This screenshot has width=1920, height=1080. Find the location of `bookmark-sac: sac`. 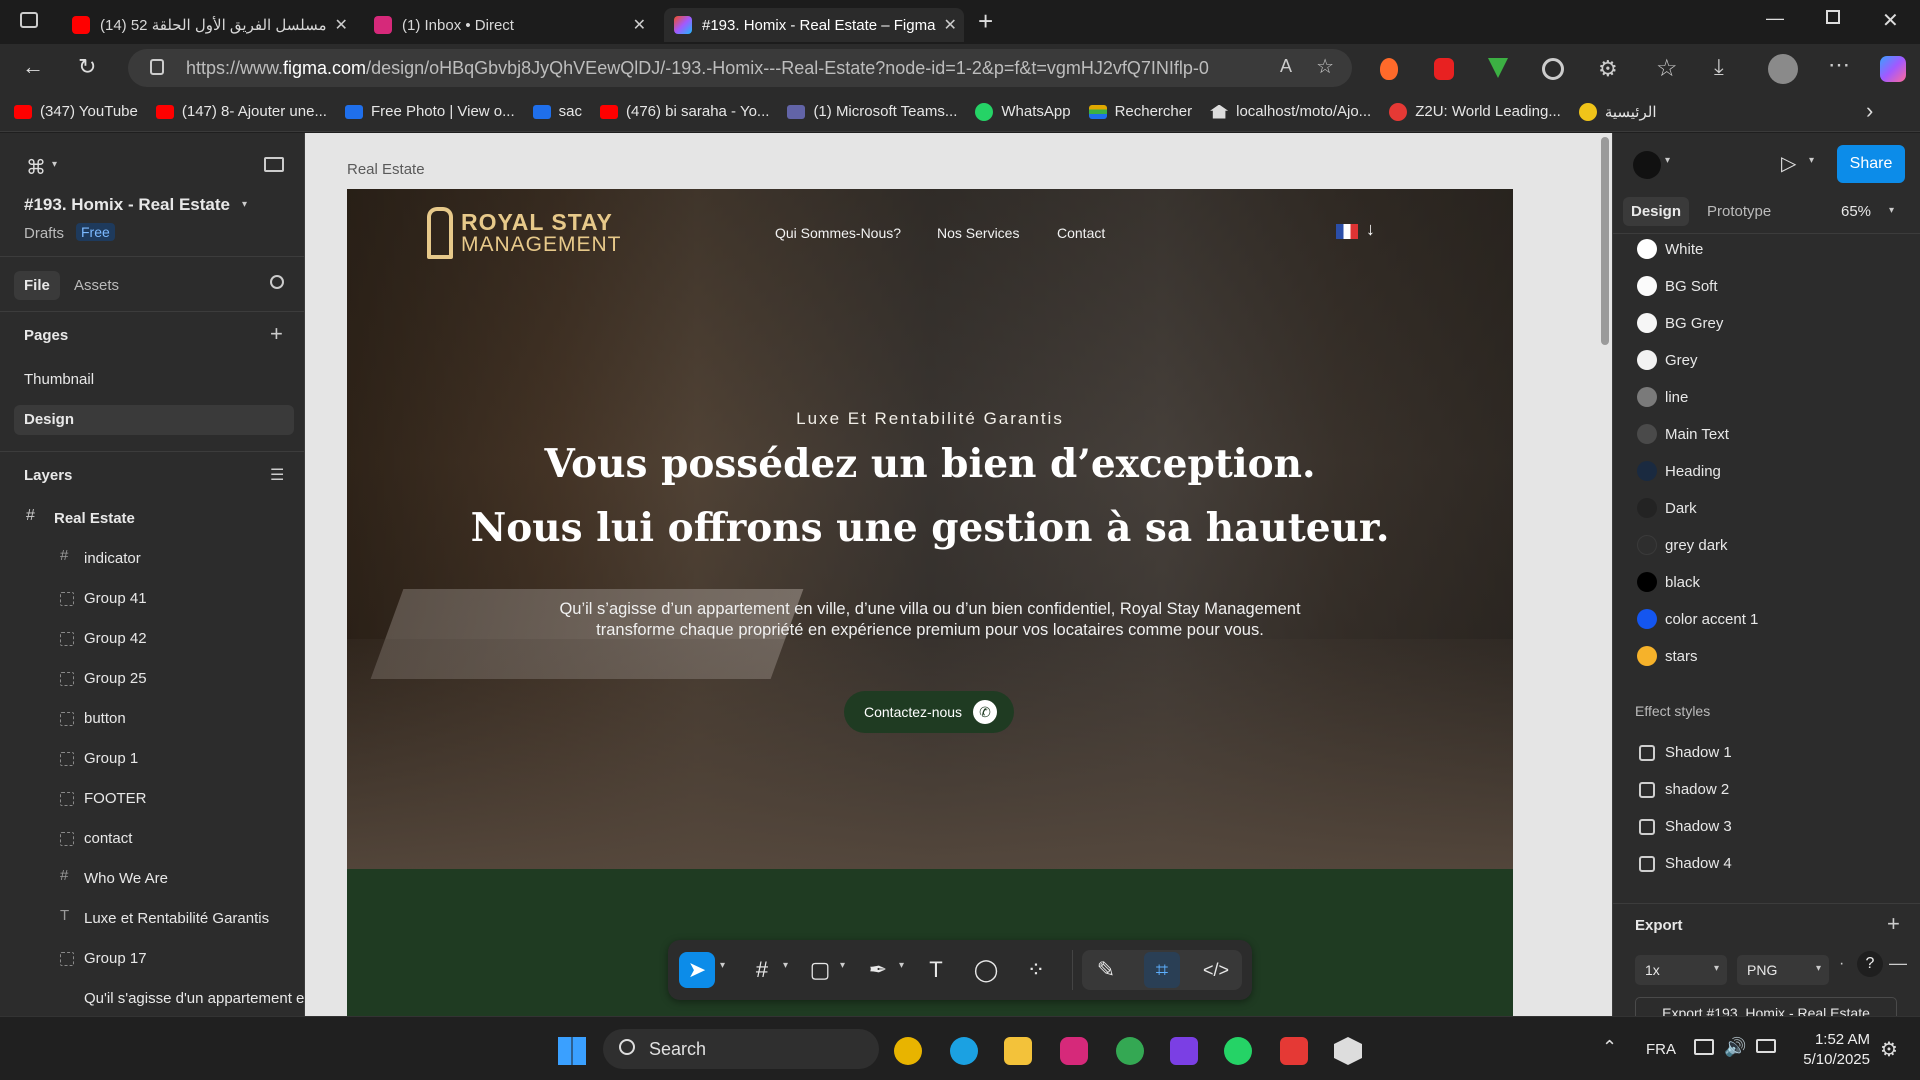

bookmark-sac: sac is located at coordinates (557, 111).